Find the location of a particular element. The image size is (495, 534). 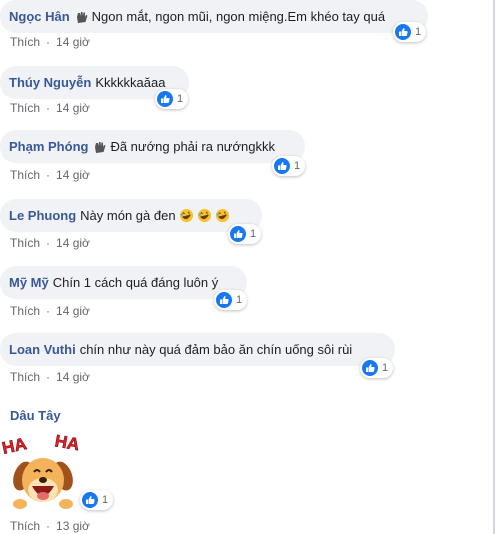

dog-face is located at coordinates (43, 483).